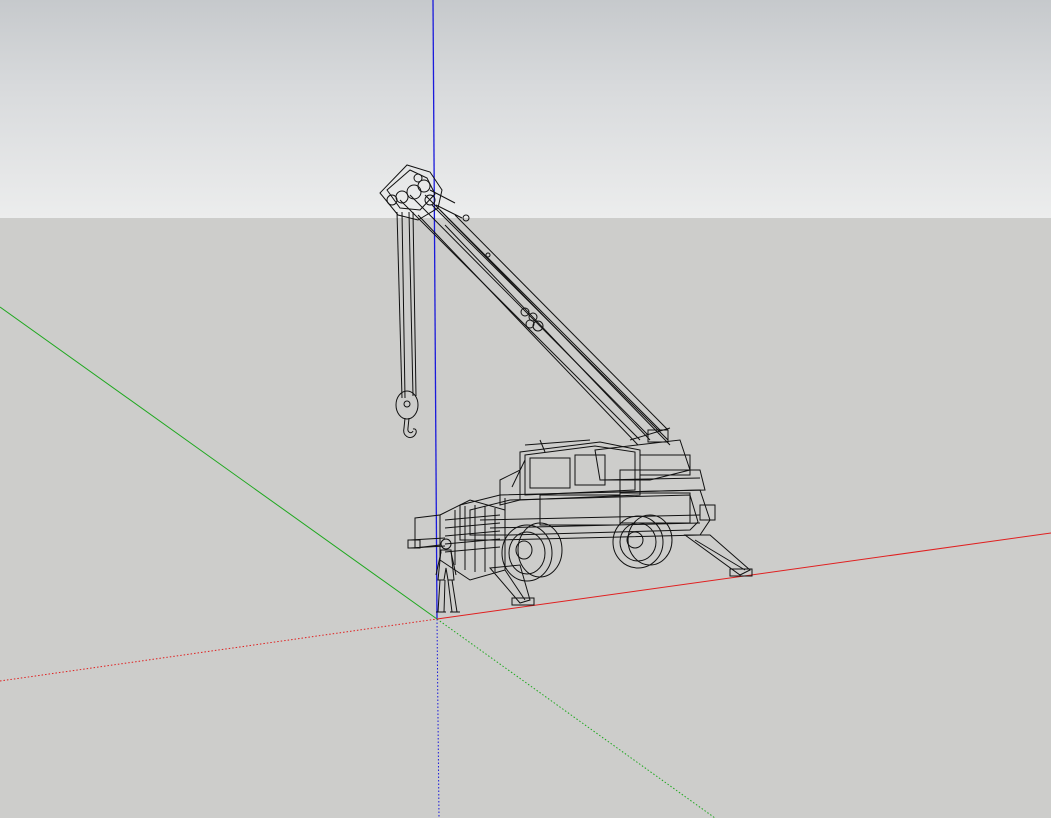 This screenshot has height=818, width=1051. I want to click on blue-axis-positive, so click(435, 310).